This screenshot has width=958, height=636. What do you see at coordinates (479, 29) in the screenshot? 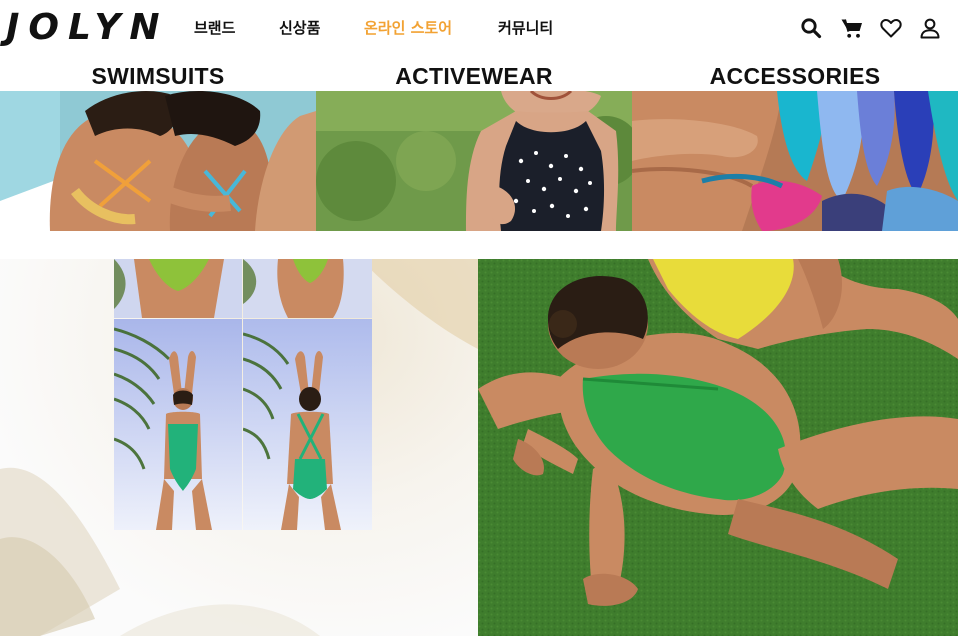
I see `site-header: JOLYN 브랜드 신상품 온라인 스토어 커뮤니티` at bounding box center [479, 29].